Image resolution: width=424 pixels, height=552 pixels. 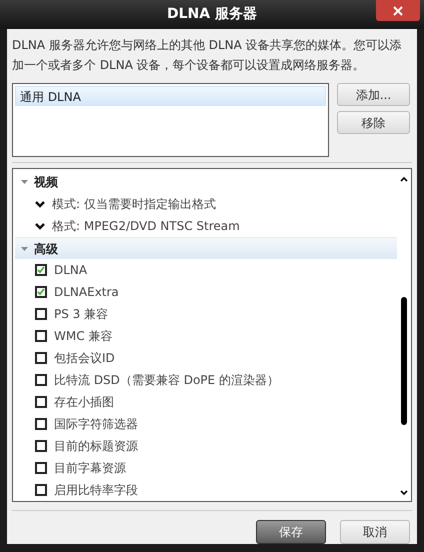 What do you see at coordinates (71, 270) in the screenshot?
I see `checkbox-label: DLNA` at bounding box center [71, 270].